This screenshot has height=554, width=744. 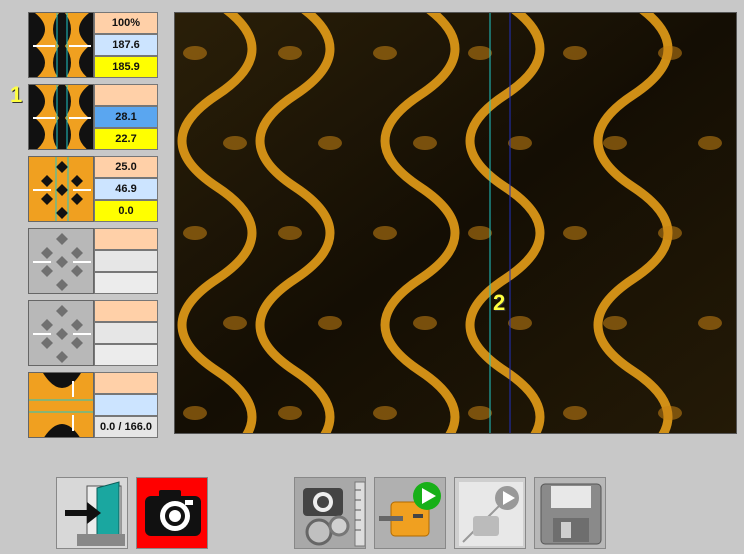 I want to click on run-measurement-button, so click(x=410, y=513).